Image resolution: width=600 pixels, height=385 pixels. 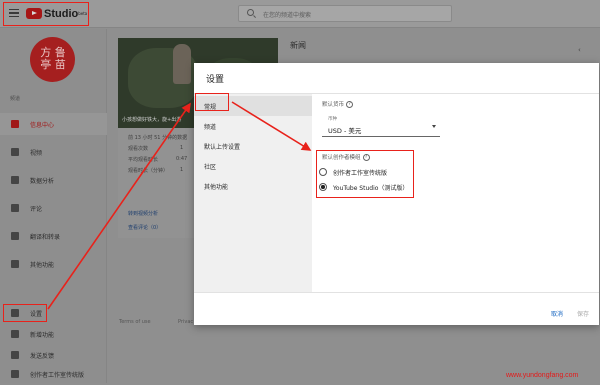 I want to click on terms-link: Terms of use, so click(x=135, y=322).